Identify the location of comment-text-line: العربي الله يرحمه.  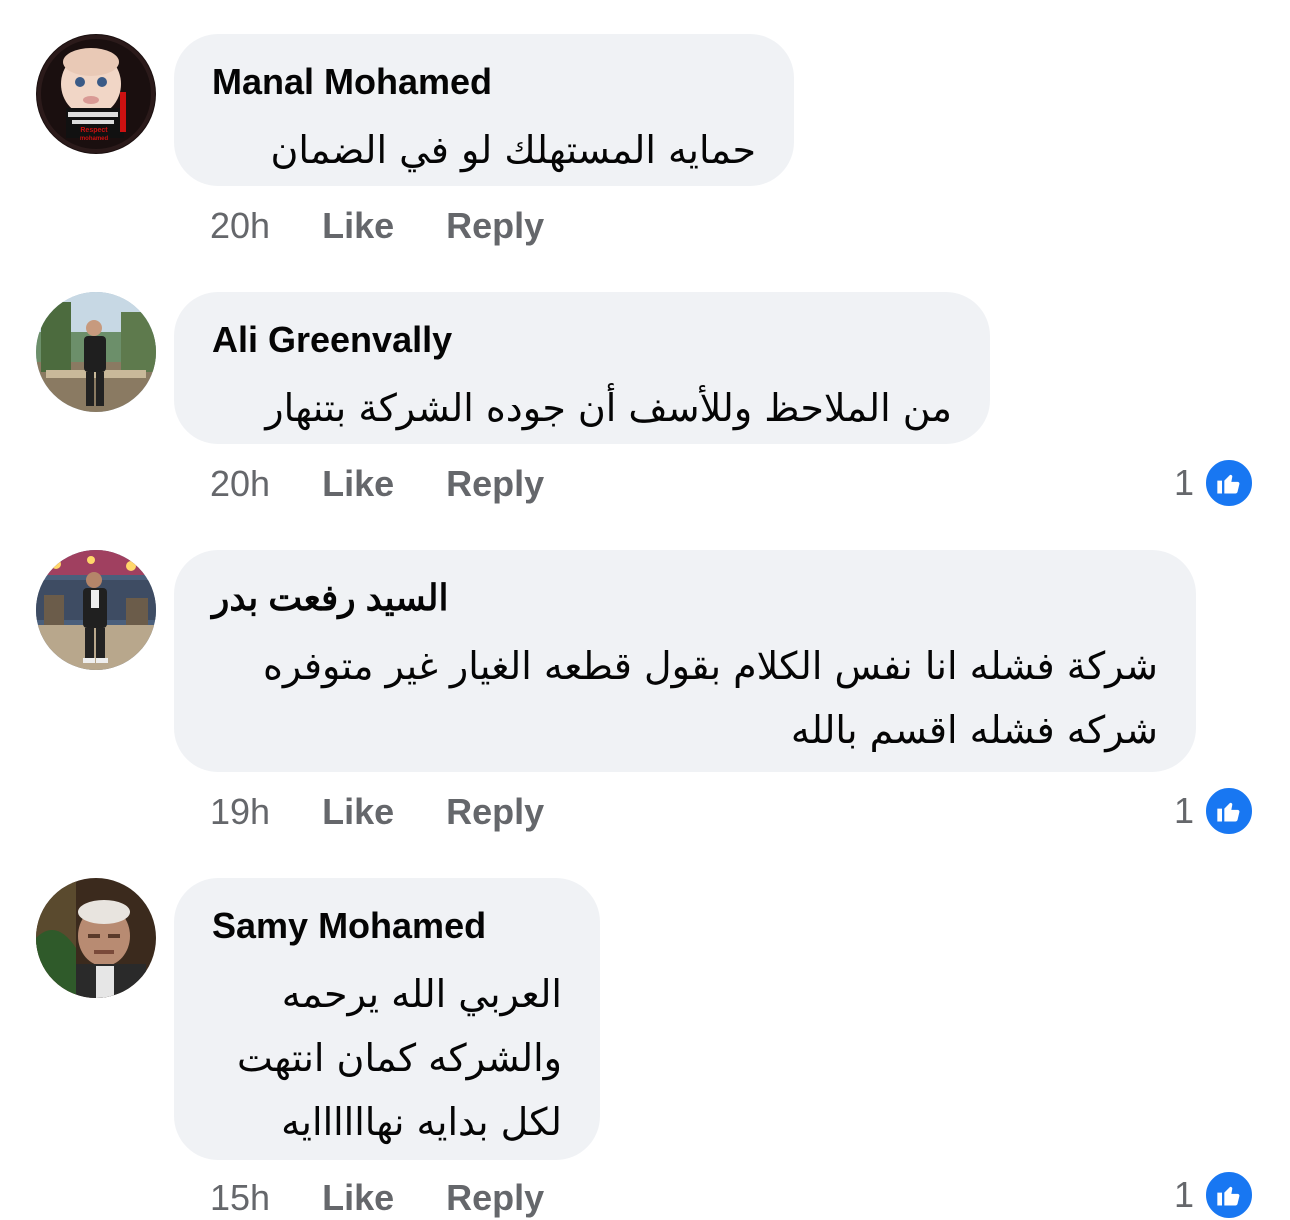
(421, 994).